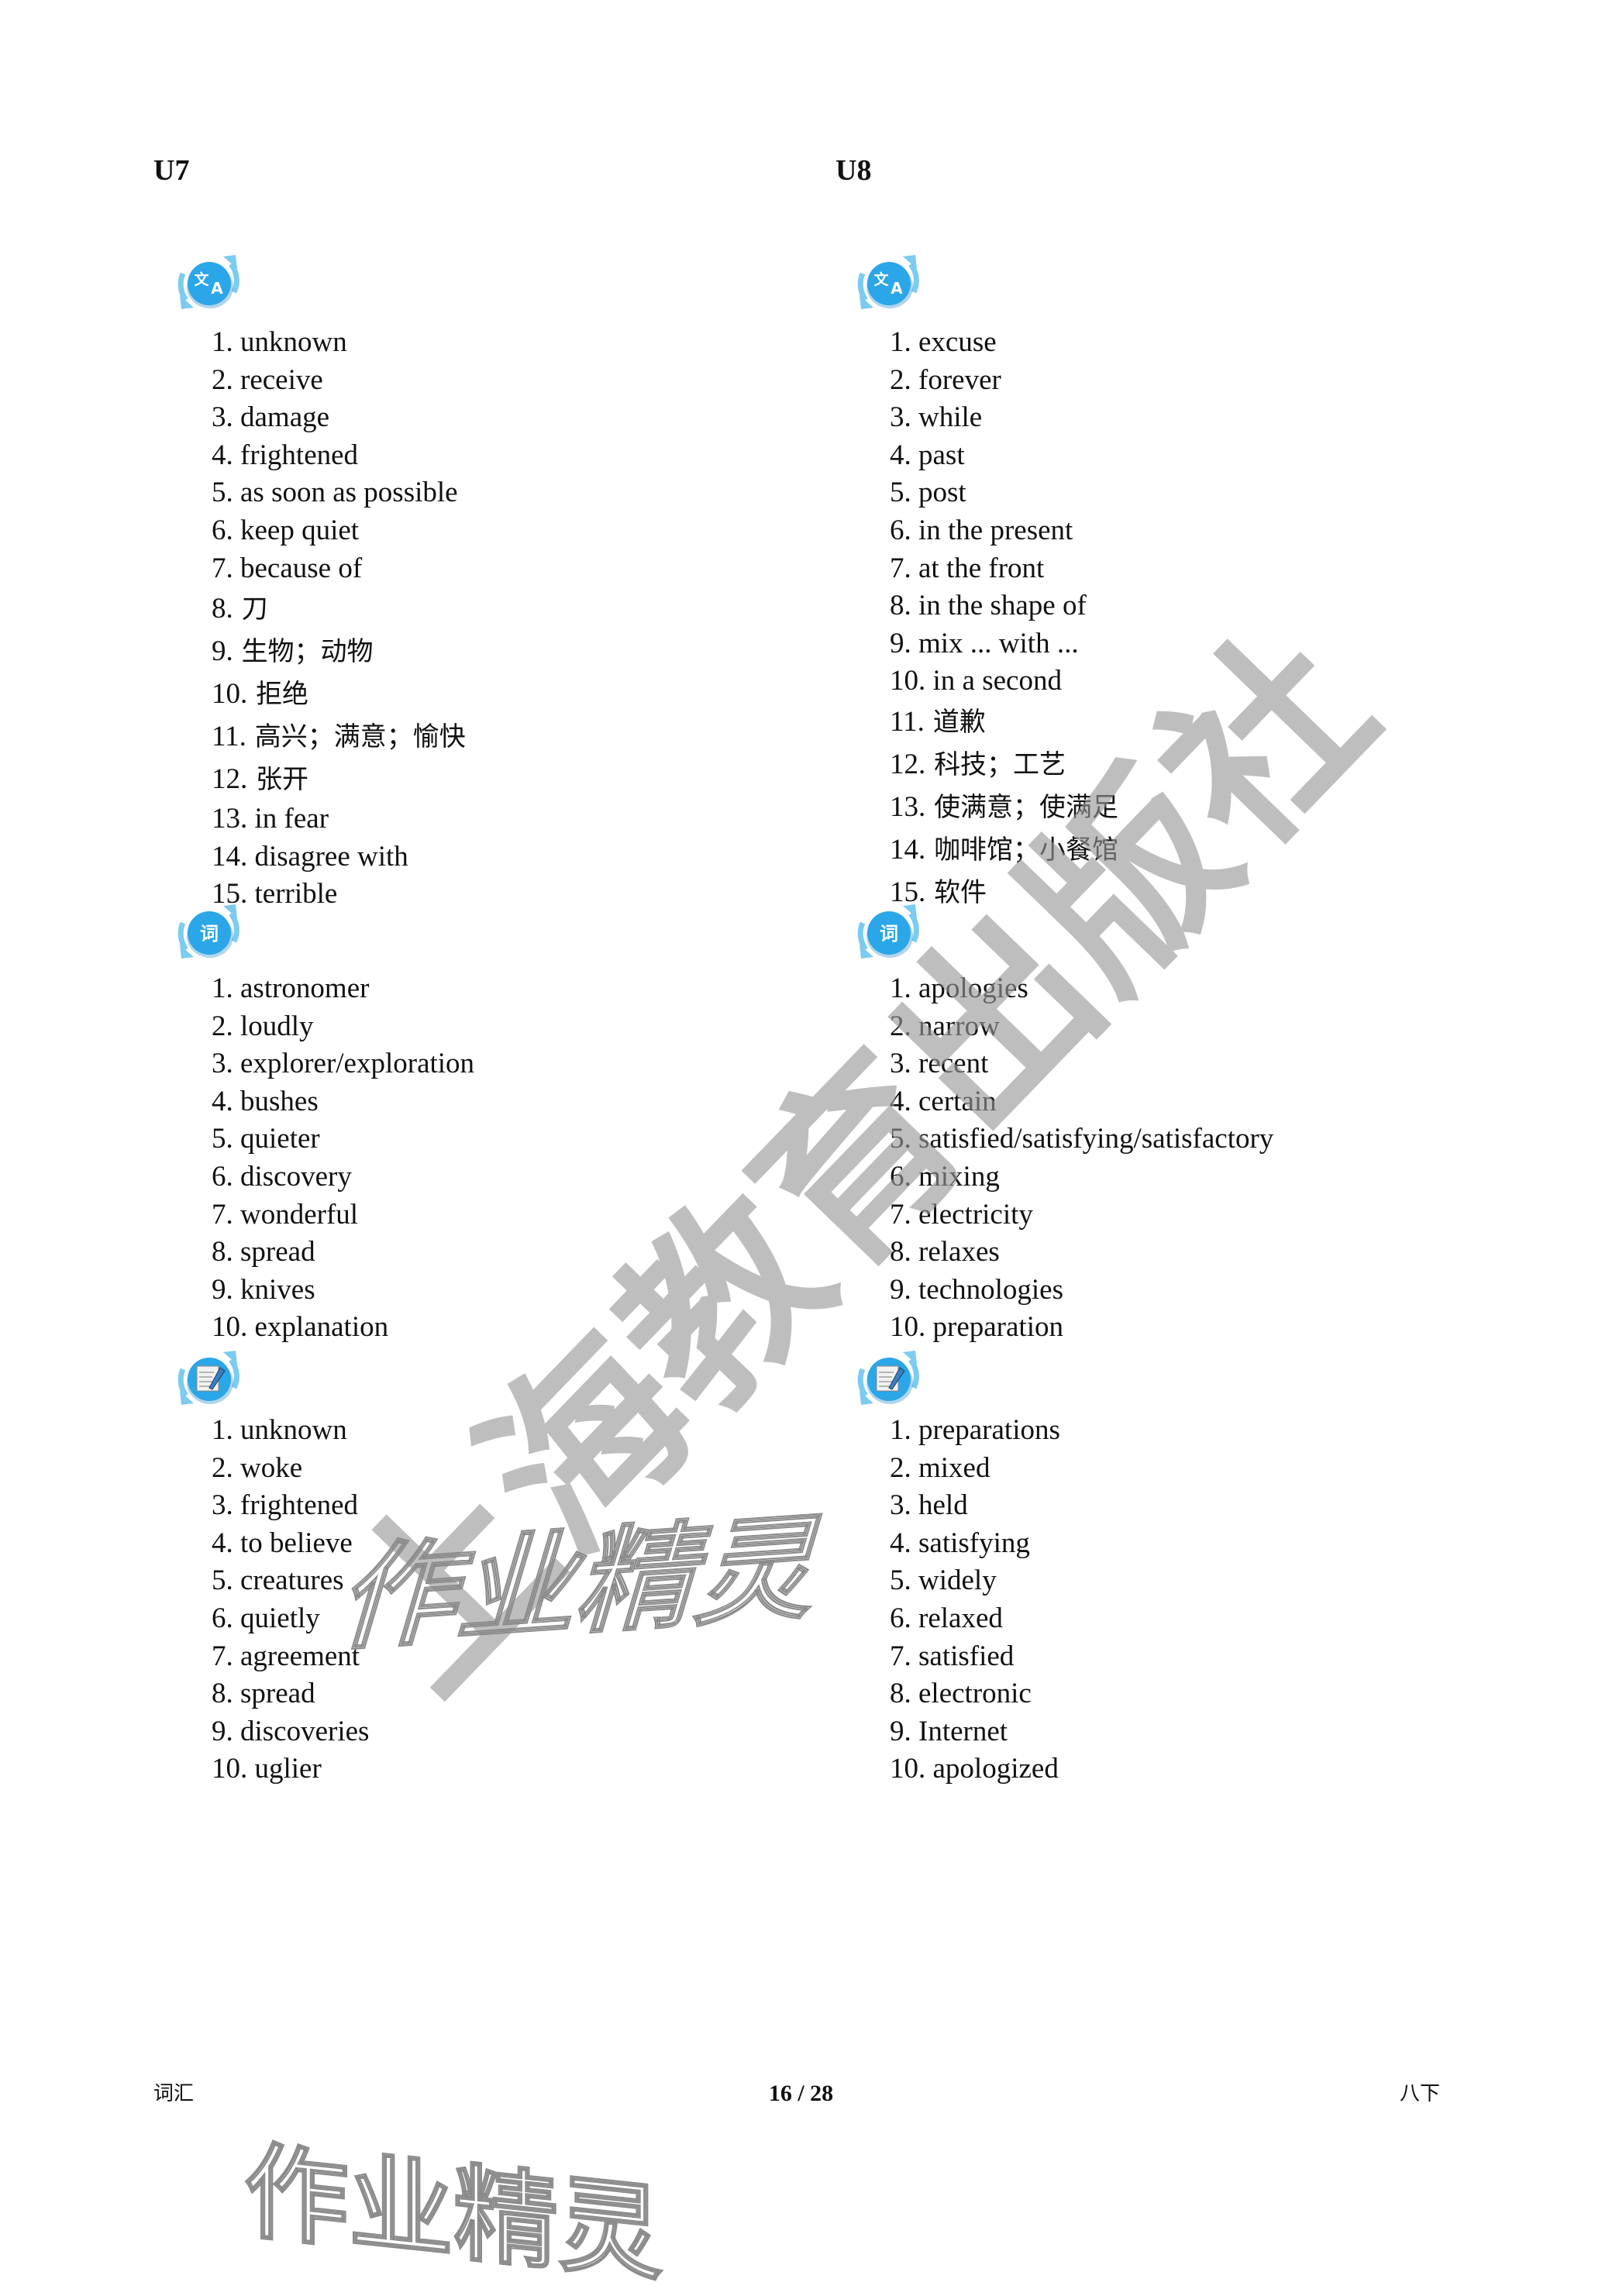 Image resolution: width=1602 pixels, height=2296 pixels. Describe the element at coordinates (305, 988) in the screenshot. I see `answer-text: astronomer` at that location.